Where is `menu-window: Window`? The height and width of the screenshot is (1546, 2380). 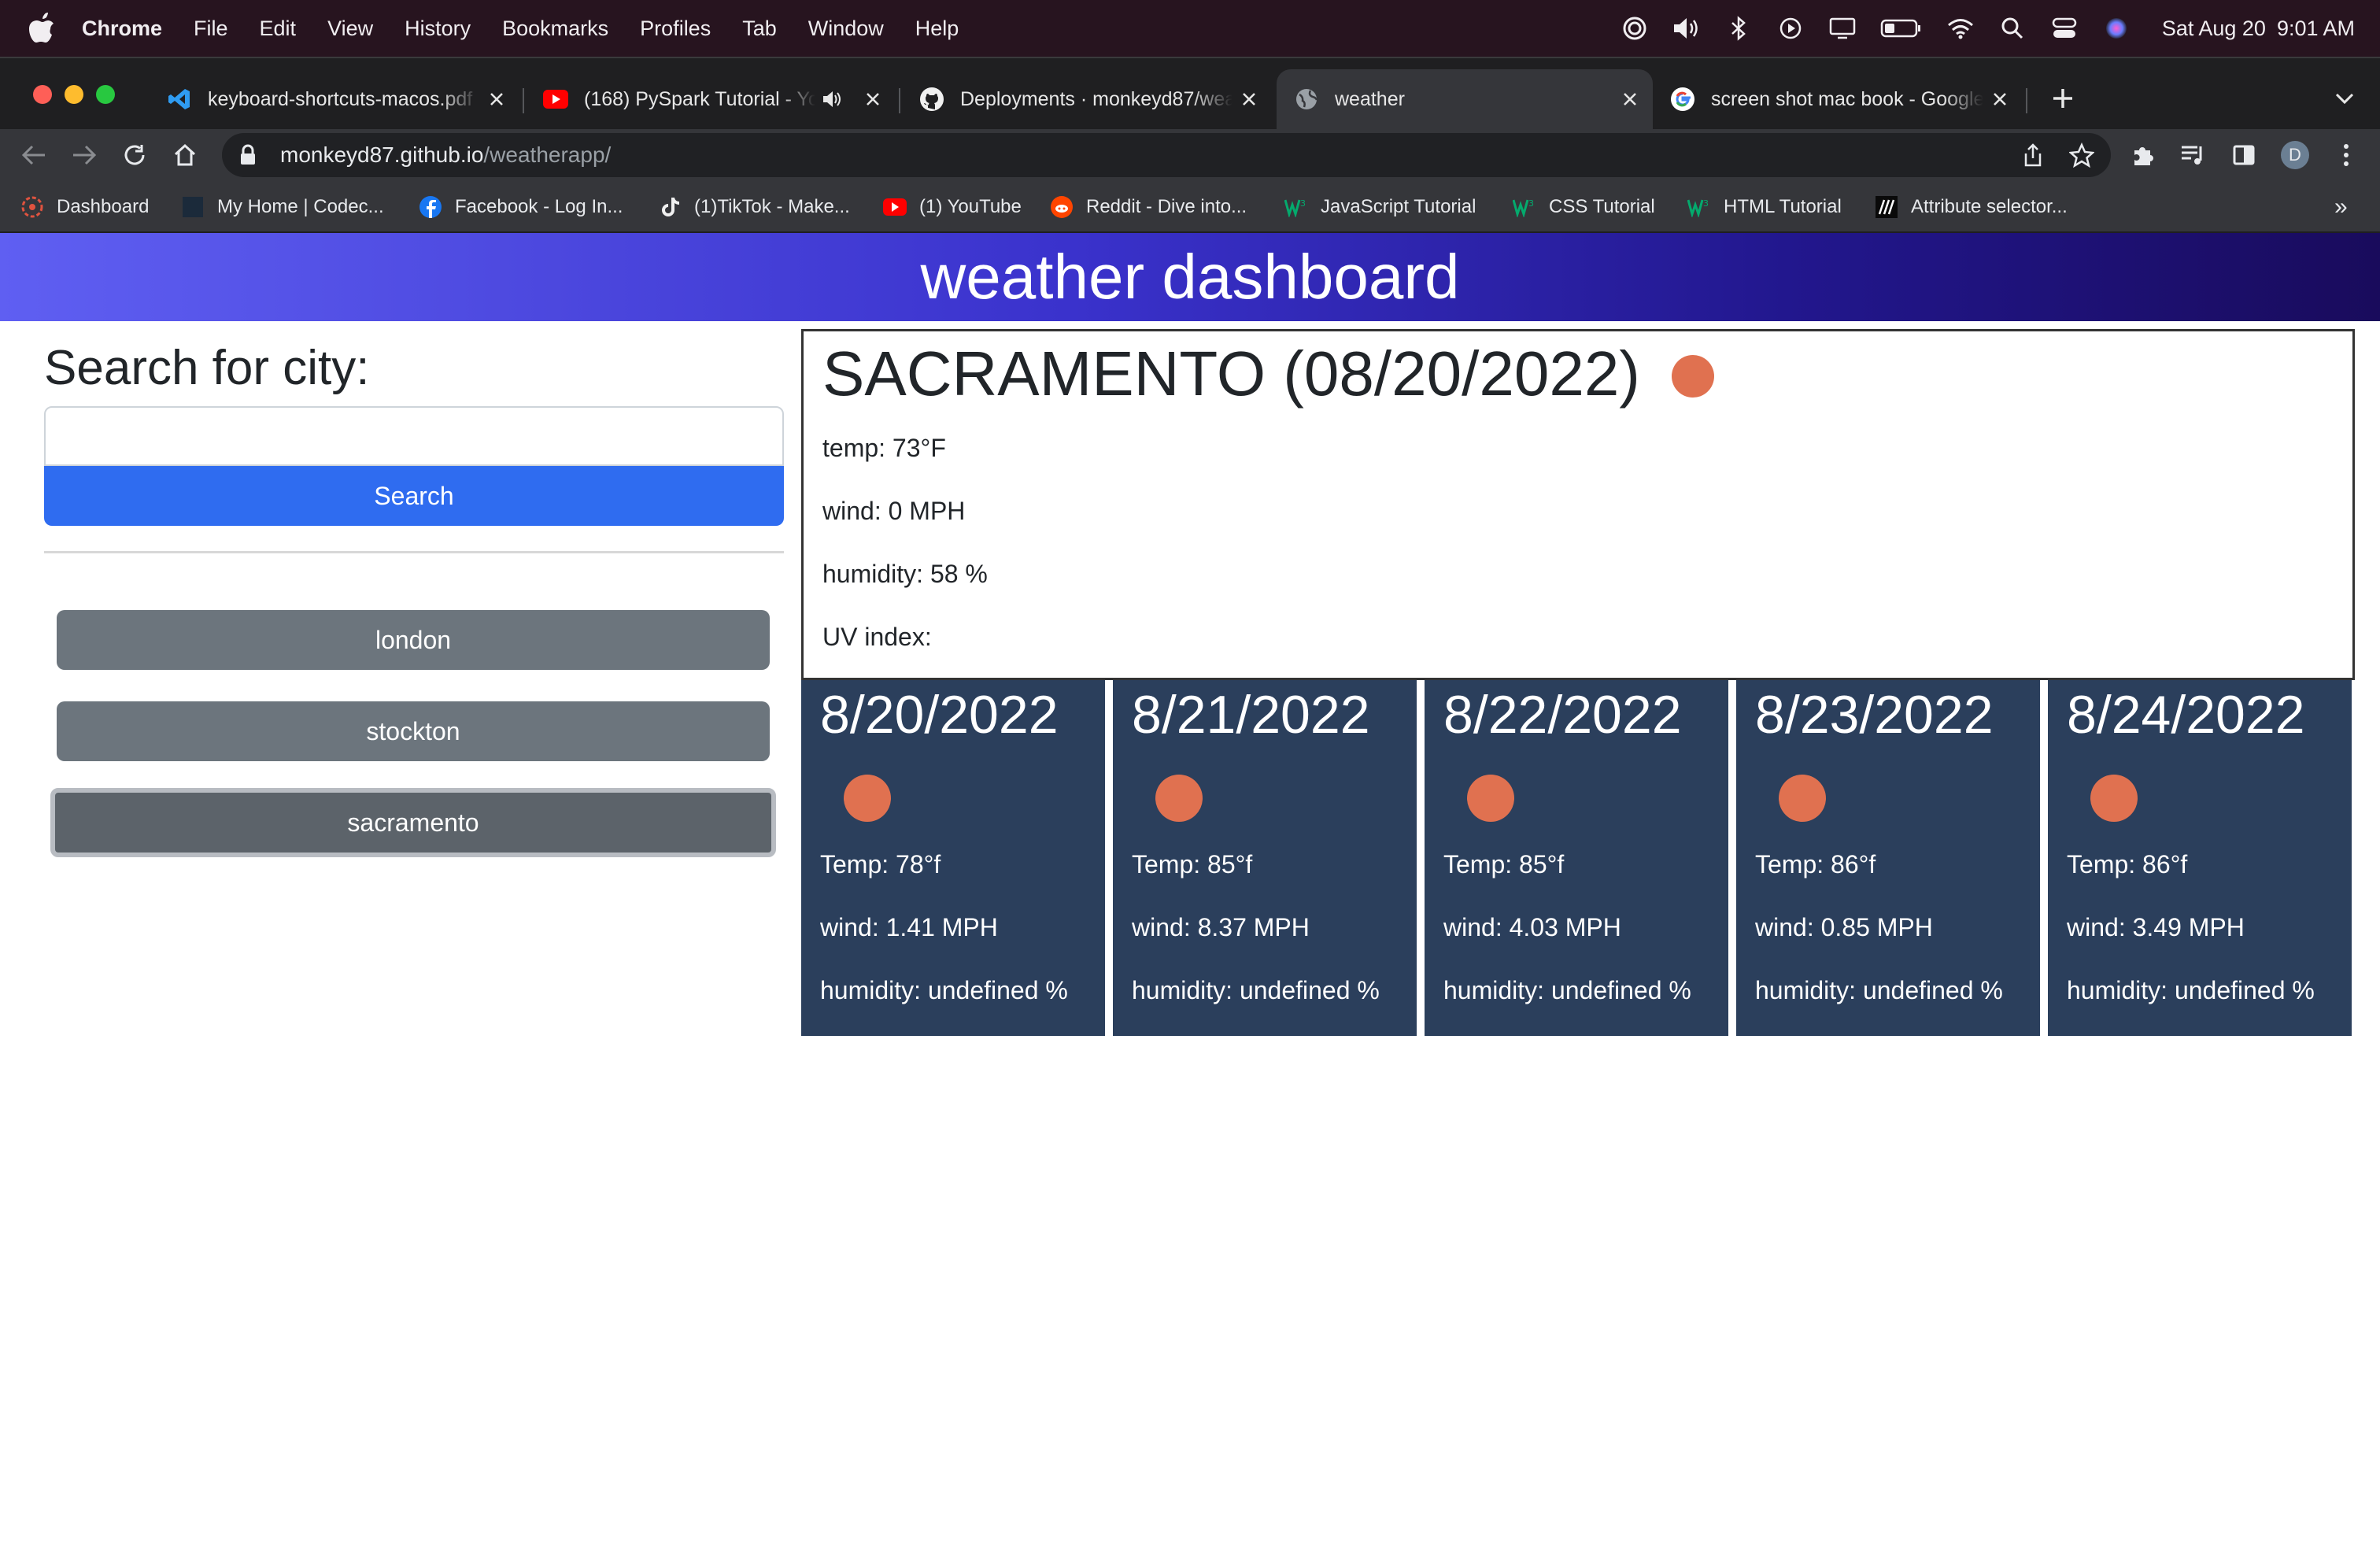 menu-window: Window is located at coordinates (846, 29).